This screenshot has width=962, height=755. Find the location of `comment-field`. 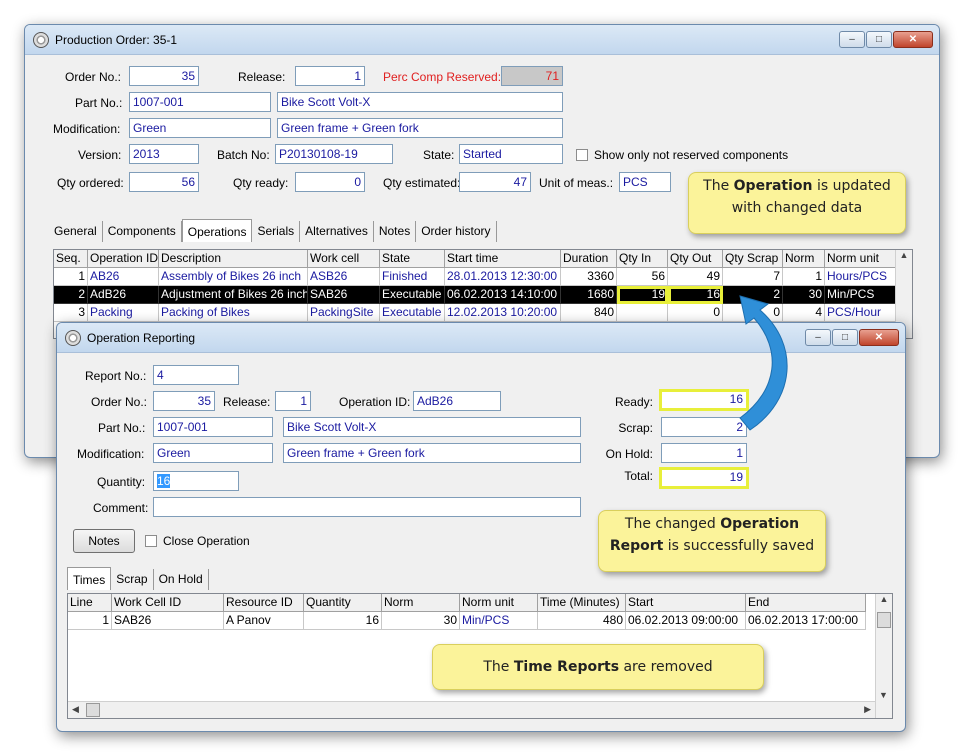

comment-field is located at coordinates (367, 507).